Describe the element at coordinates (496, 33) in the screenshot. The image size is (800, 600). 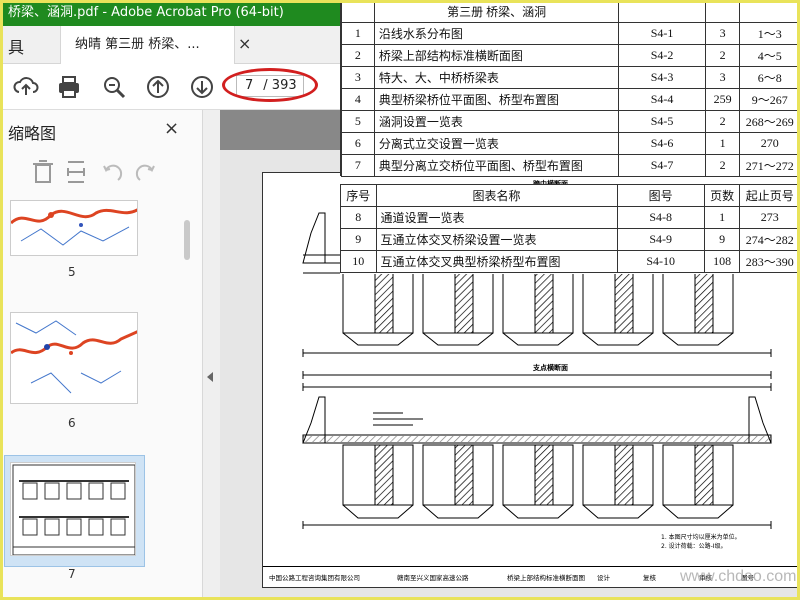
I see `toc-cell-name: 沿线水系分布图` at that location.